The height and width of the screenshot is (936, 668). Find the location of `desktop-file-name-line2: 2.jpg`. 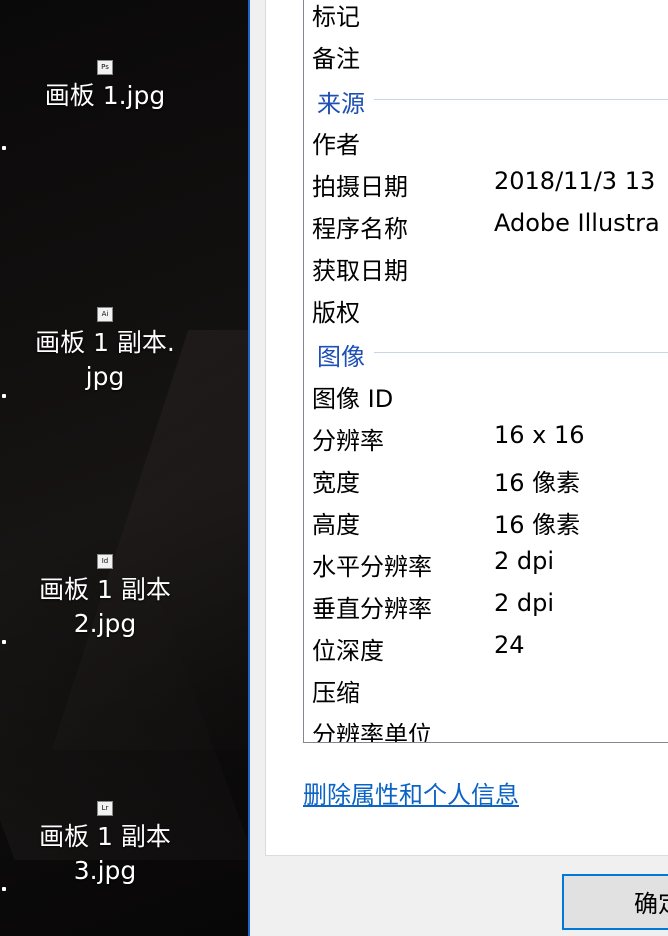

desktop-file-name-line2: 2.jpg is located at coordinates (105, 623).